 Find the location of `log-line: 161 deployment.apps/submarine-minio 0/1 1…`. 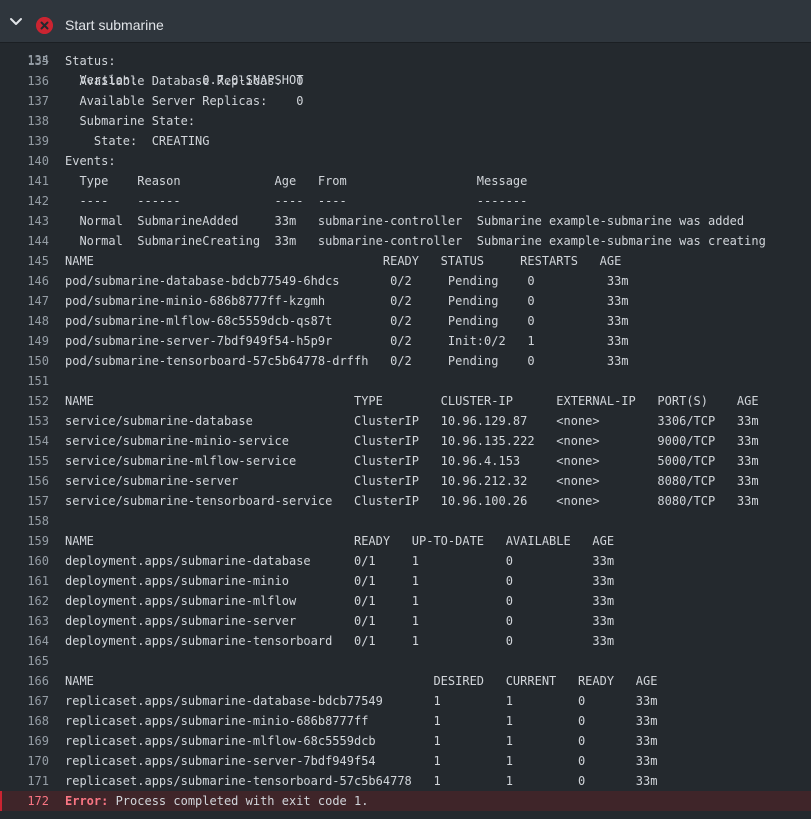

log-line: 161 deployment.apps/submarine-minio 0/1 1… is located at coordinates (405, 581).